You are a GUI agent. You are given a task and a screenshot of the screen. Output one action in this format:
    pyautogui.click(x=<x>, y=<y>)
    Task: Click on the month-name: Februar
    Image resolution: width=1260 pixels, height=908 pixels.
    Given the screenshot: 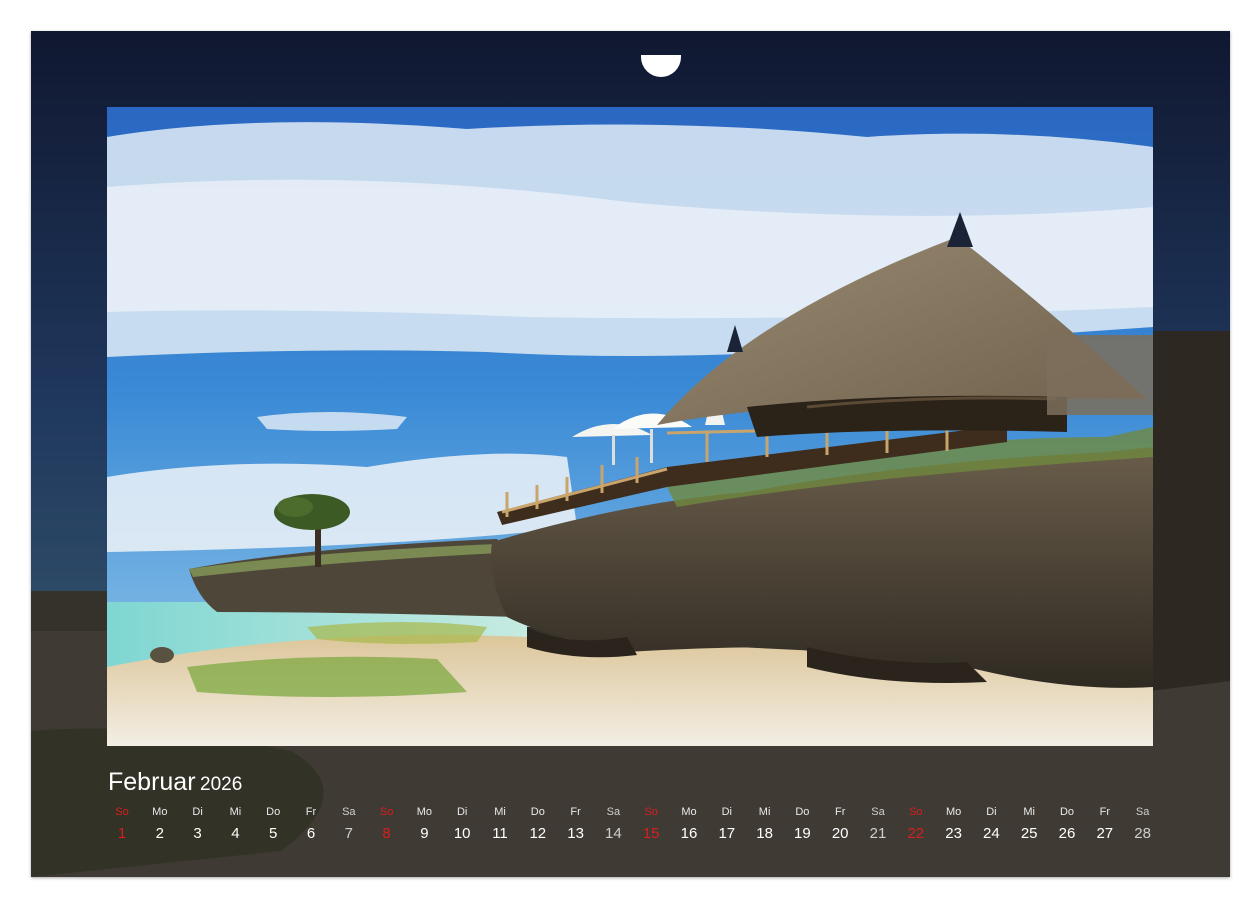 What is the action you would take?
    pyautogui.click(x=152, y=782)
    